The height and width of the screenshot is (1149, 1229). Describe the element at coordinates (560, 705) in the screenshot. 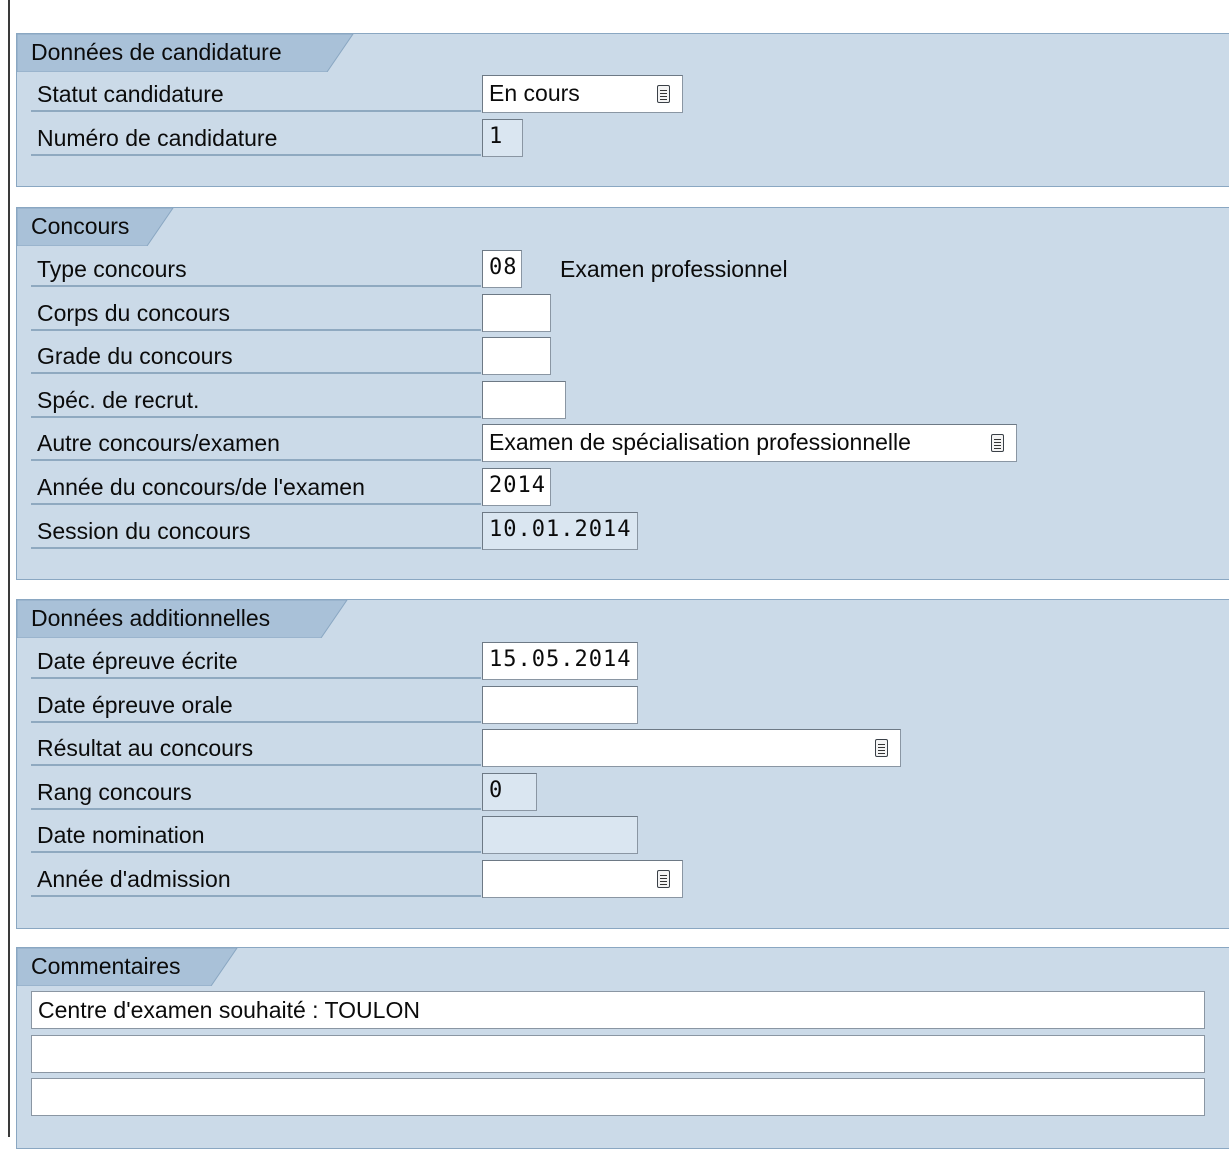

I see `date-epreuve-orale-field` at that location.